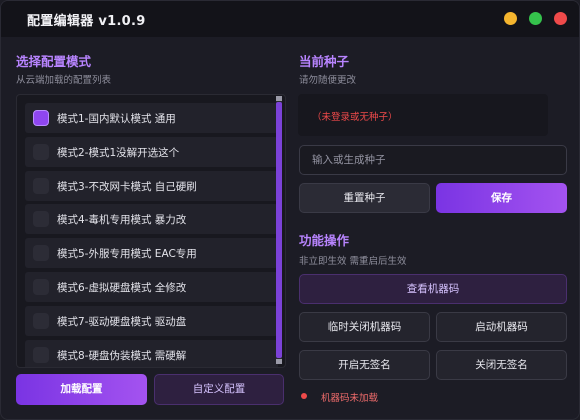 The width and height of the screenshot is (580, 420). What do you see at coordinates (510, 18) in the screenshot?
I see `minimize-button-icon` at bounding box center [510, 18].